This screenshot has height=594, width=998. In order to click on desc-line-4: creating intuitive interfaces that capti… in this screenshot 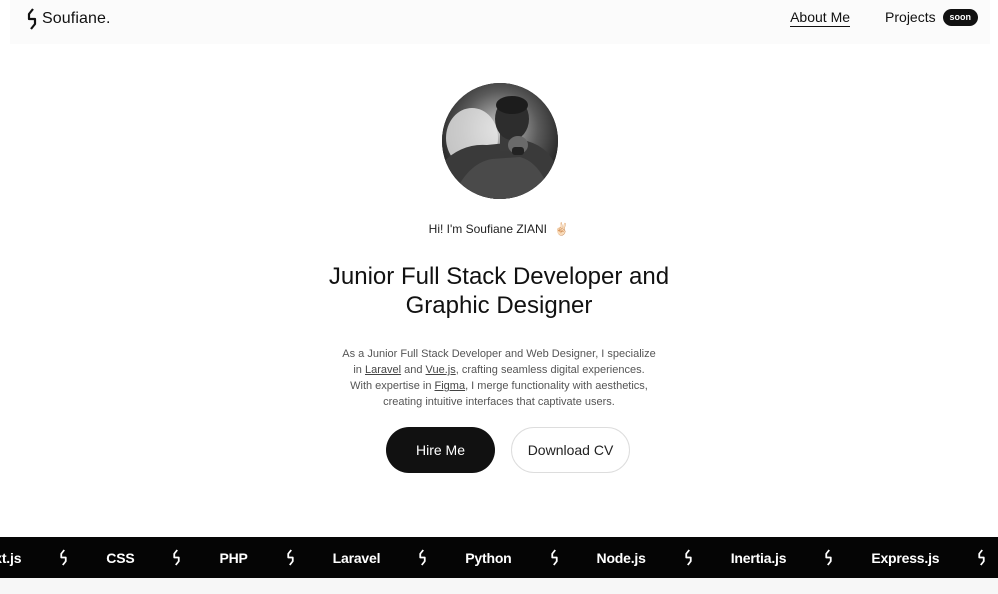, I will do `click(499, 402)`.